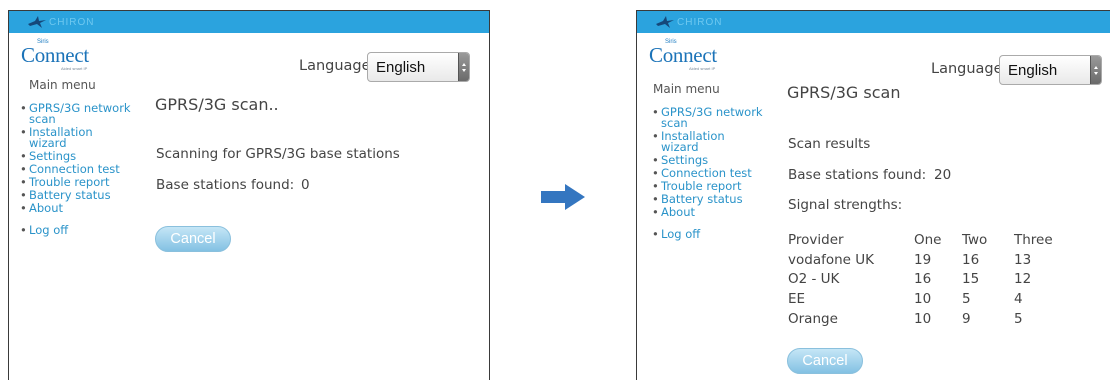  I want to click on provider-cell: Orange, so click(813, 318).